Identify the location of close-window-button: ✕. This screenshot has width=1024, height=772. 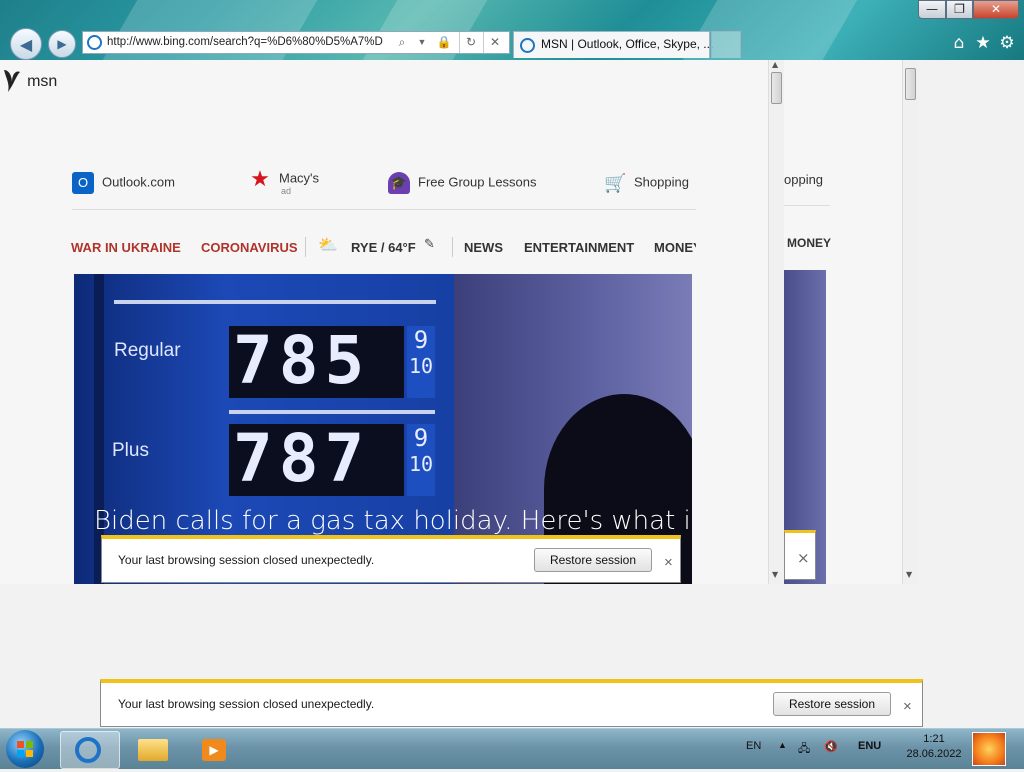
(996, 9).